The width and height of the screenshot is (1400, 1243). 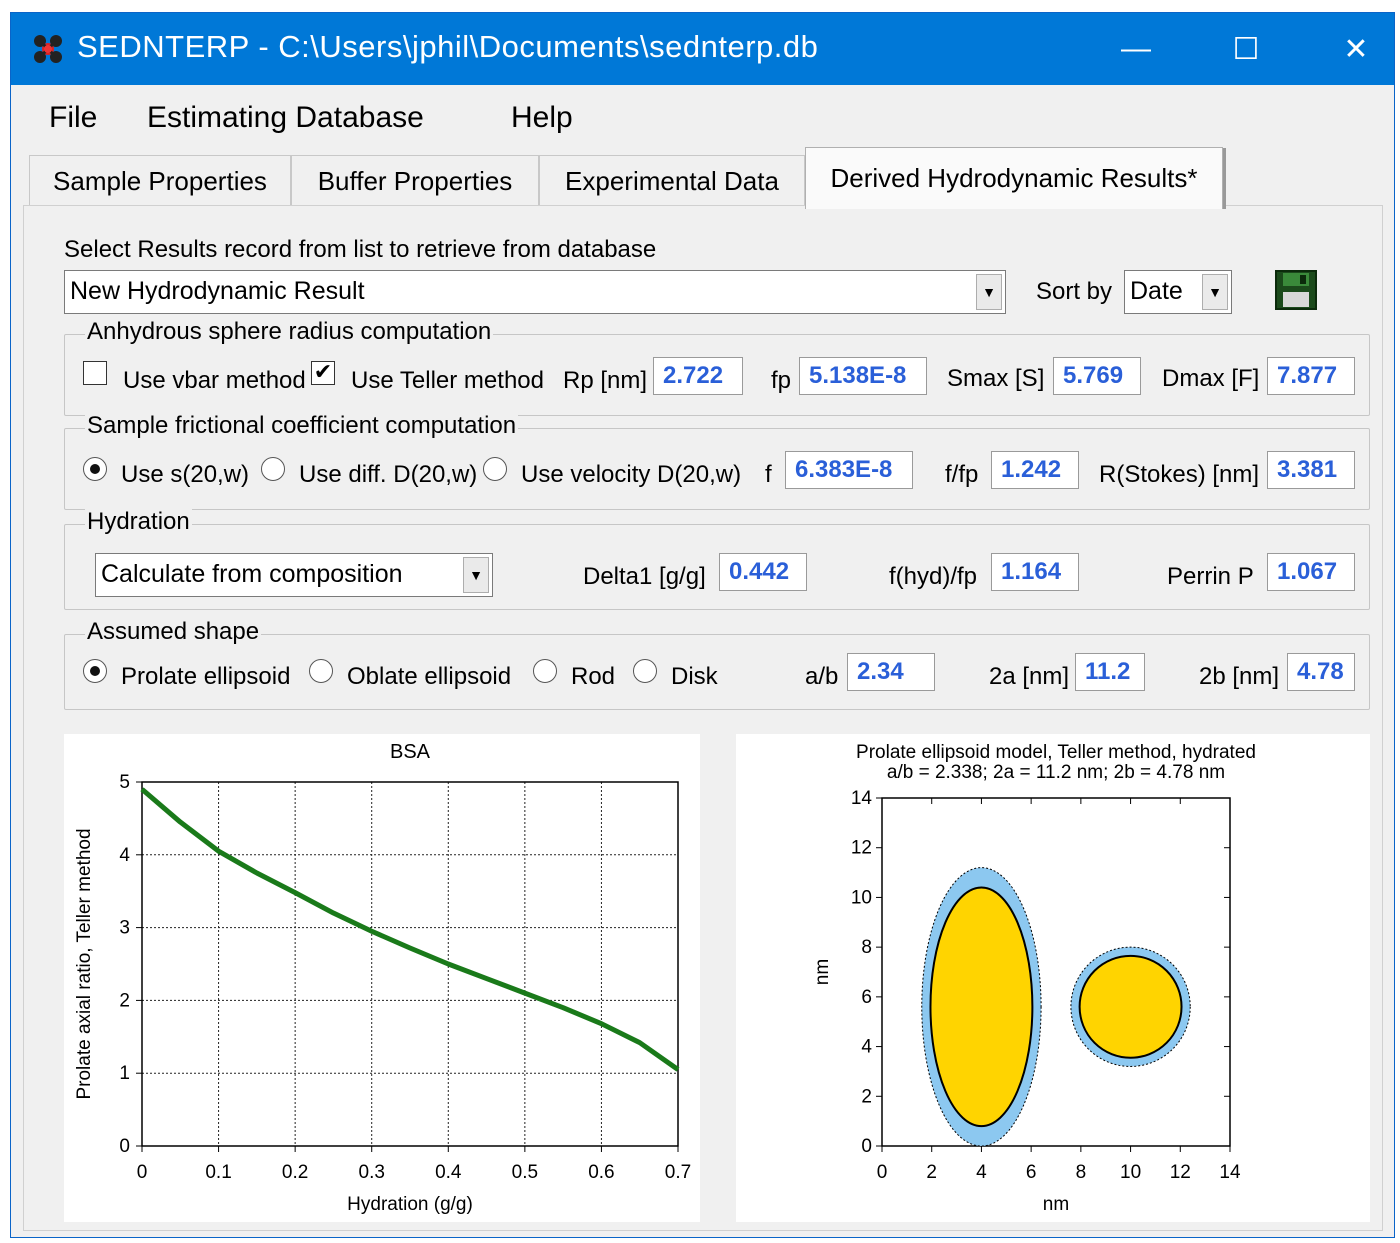 What do you see at coordinates (1311, 376) in the screenshot?
I see `dmax-value: 7.877` at bounding box center [1311, 376].